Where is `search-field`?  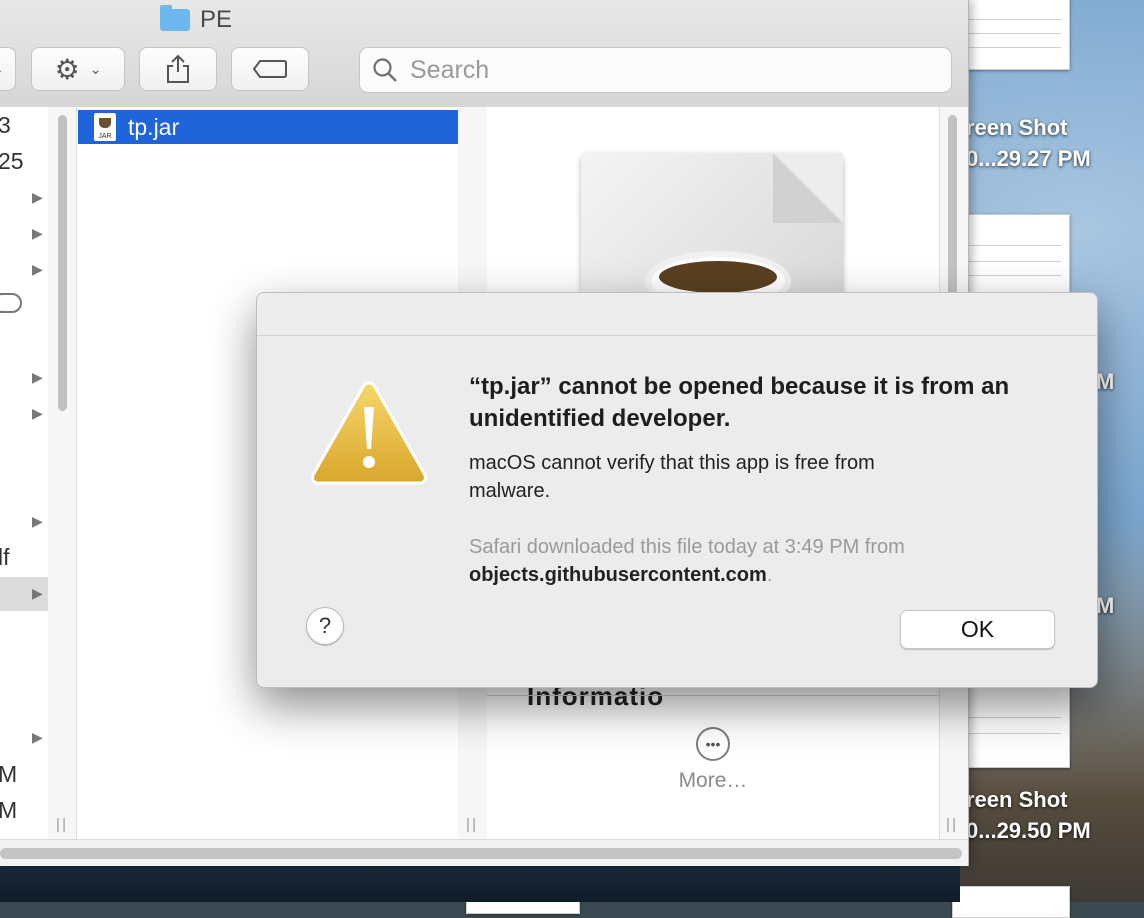 search-field is located at coordinates (655, 70).